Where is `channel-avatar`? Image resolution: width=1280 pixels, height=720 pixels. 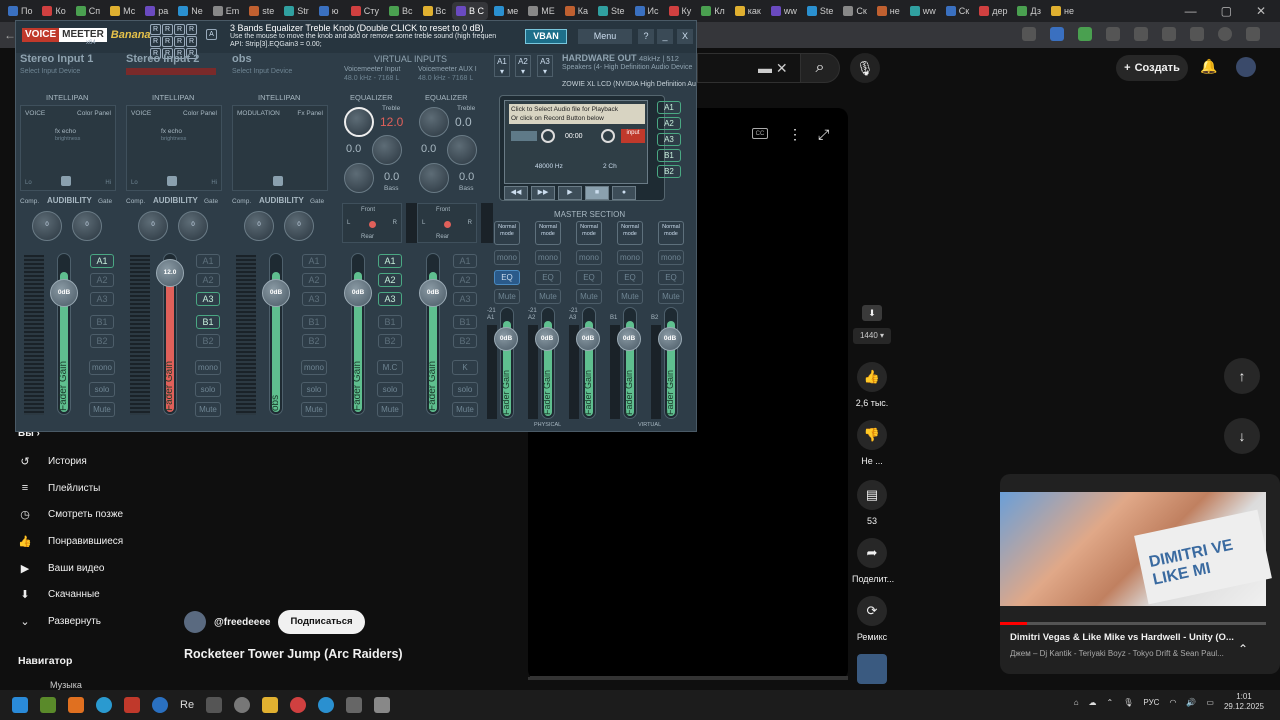
channel-avatar is located at coordinates (195, 622).